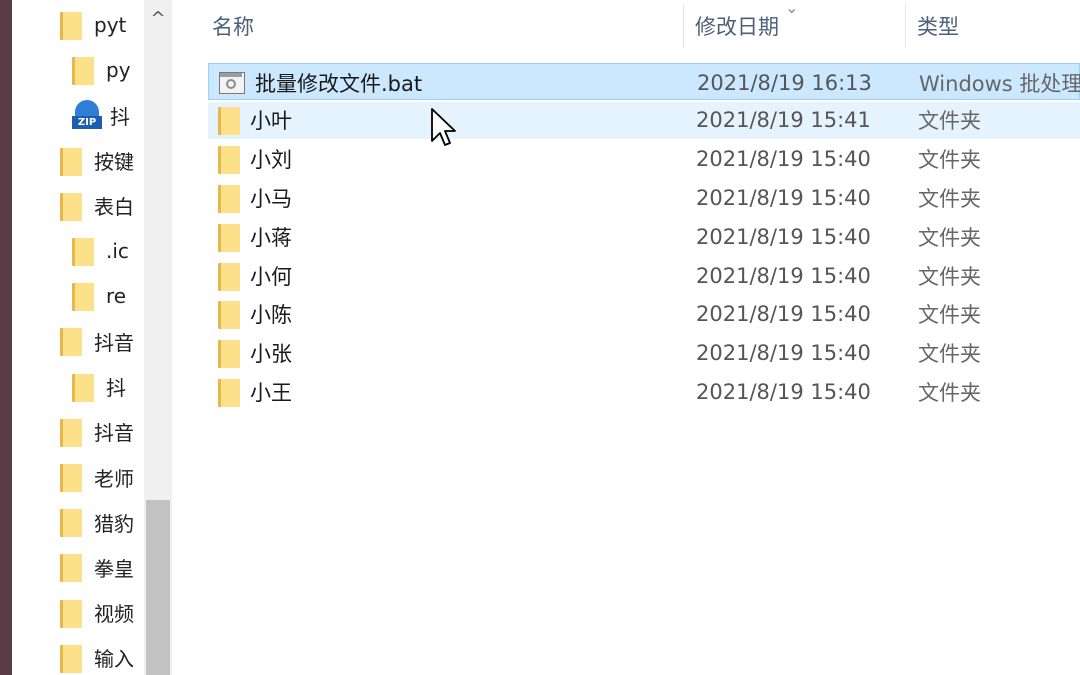  What do you see at coordinates (6, 337) in the screenshot?
I see `desktop-edge` at bounding box center [6, 337].